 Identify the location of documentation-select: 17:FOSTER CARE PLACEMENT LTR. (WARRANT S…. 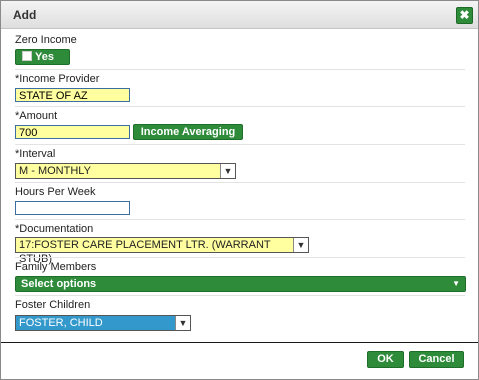
(162, 251).